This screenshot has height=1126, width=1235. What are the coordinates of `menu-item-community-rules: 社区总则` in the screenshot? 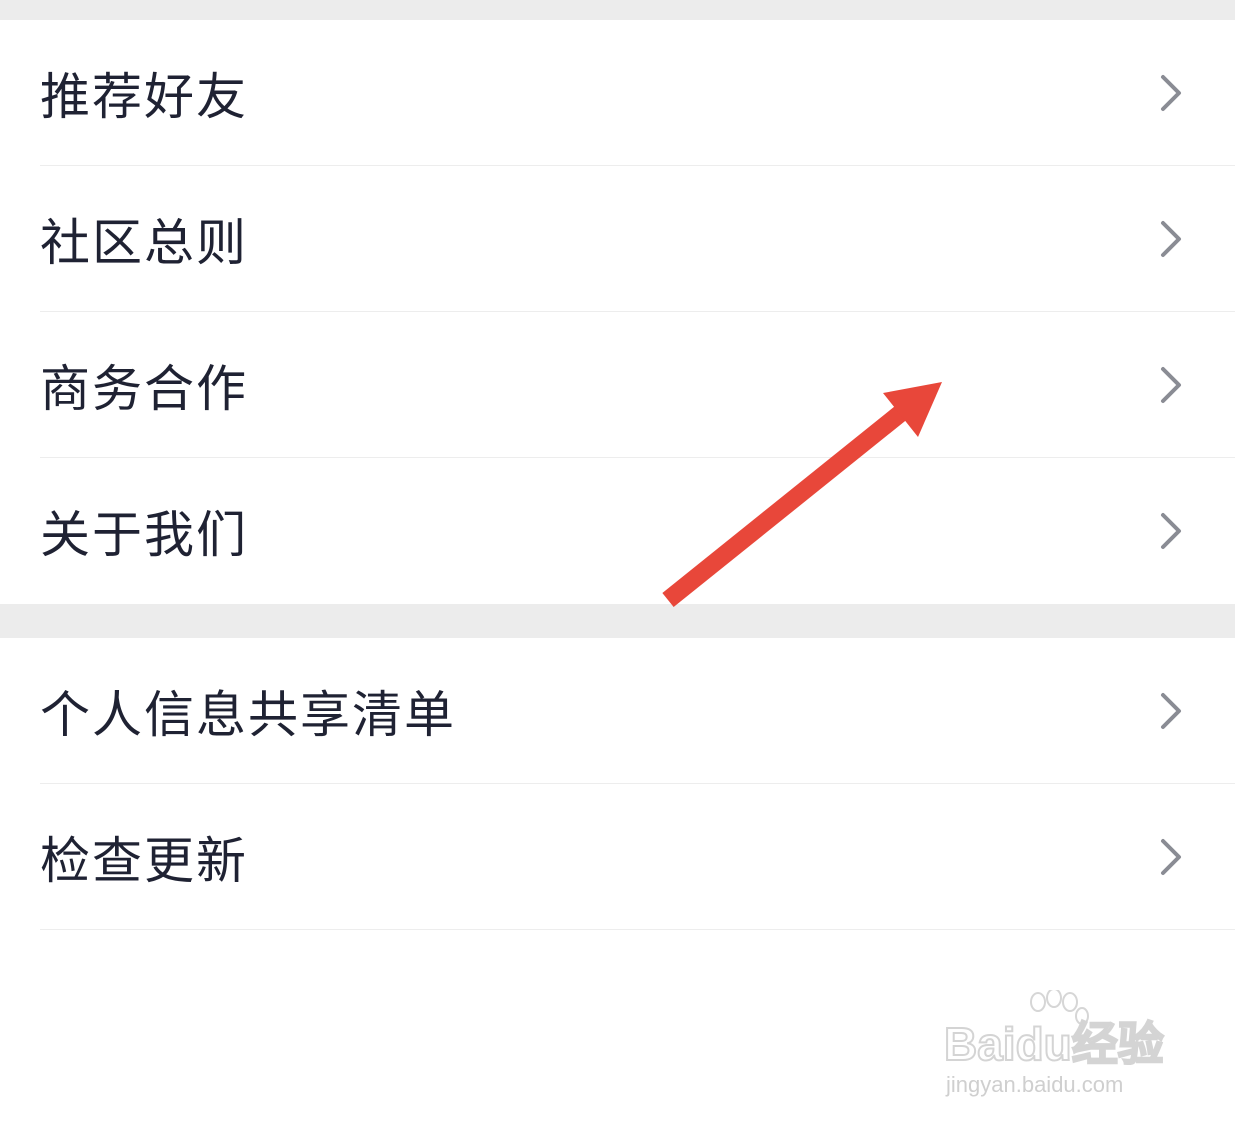 It's located at (617, 239).